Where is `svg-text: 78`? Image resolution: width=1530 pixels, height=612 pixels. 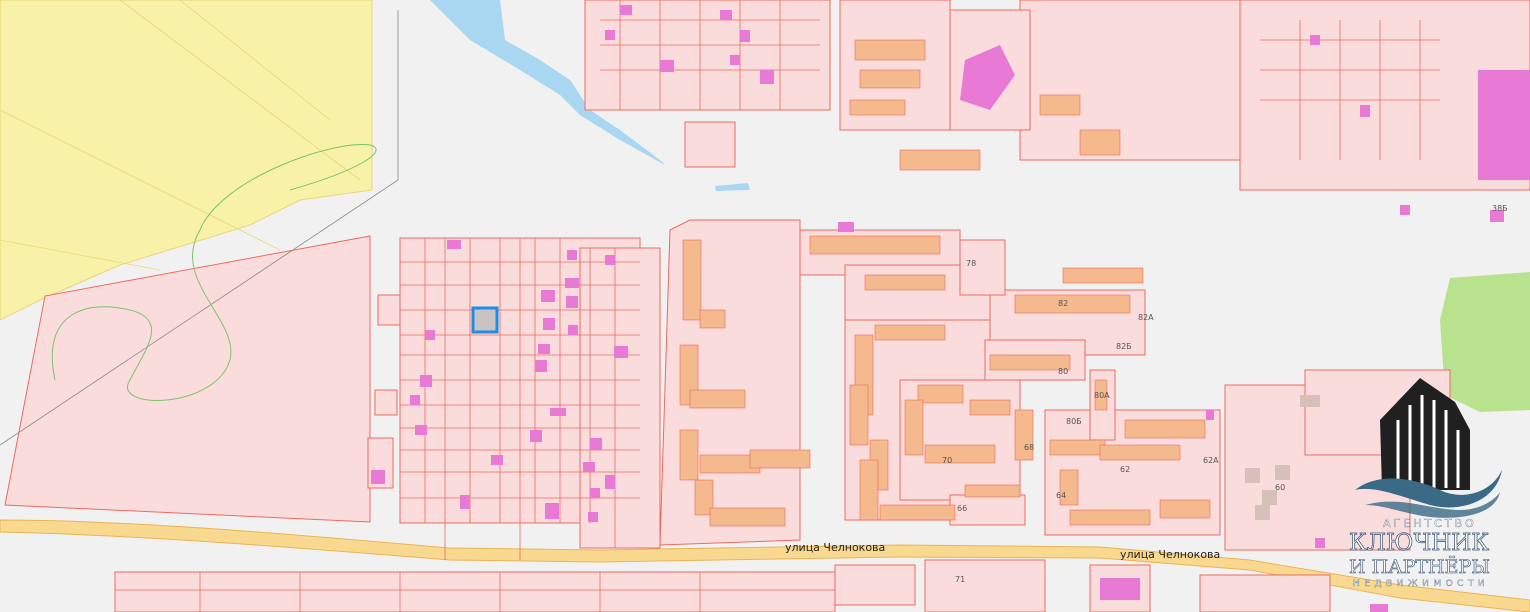 svg-text: 78 is located at coordinates (971, 263).